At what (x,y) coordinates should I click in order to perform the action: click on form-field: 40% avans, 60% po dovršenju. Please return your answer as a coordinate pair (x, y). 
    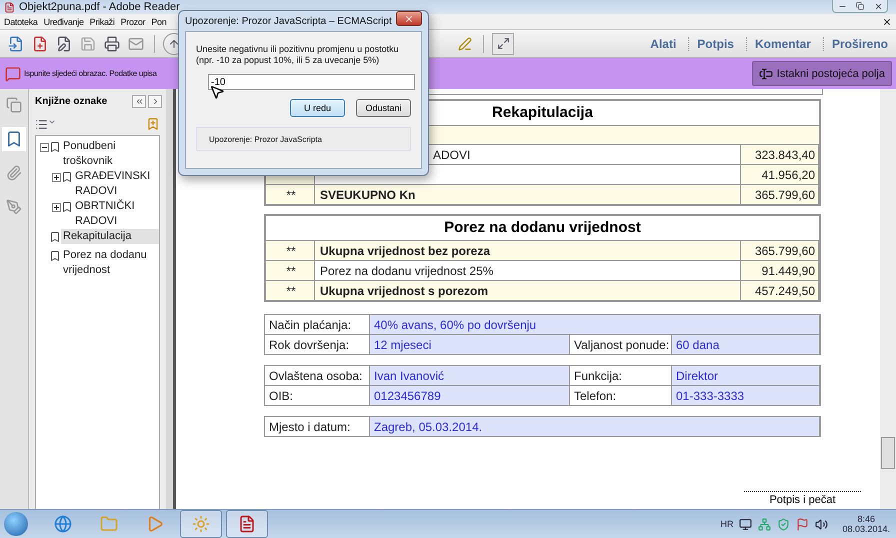
    Looking at the image, I should click on (595, 324).